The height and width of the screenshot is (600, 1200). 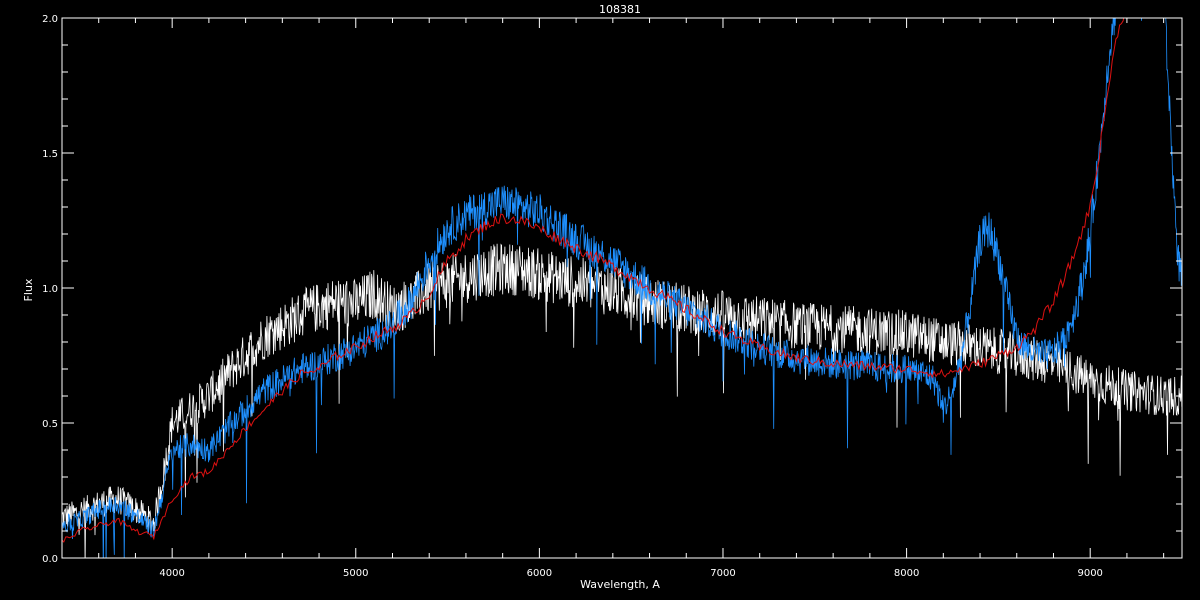 I want to click on x-tick-label: 9000, so click(x=1089, y=573).